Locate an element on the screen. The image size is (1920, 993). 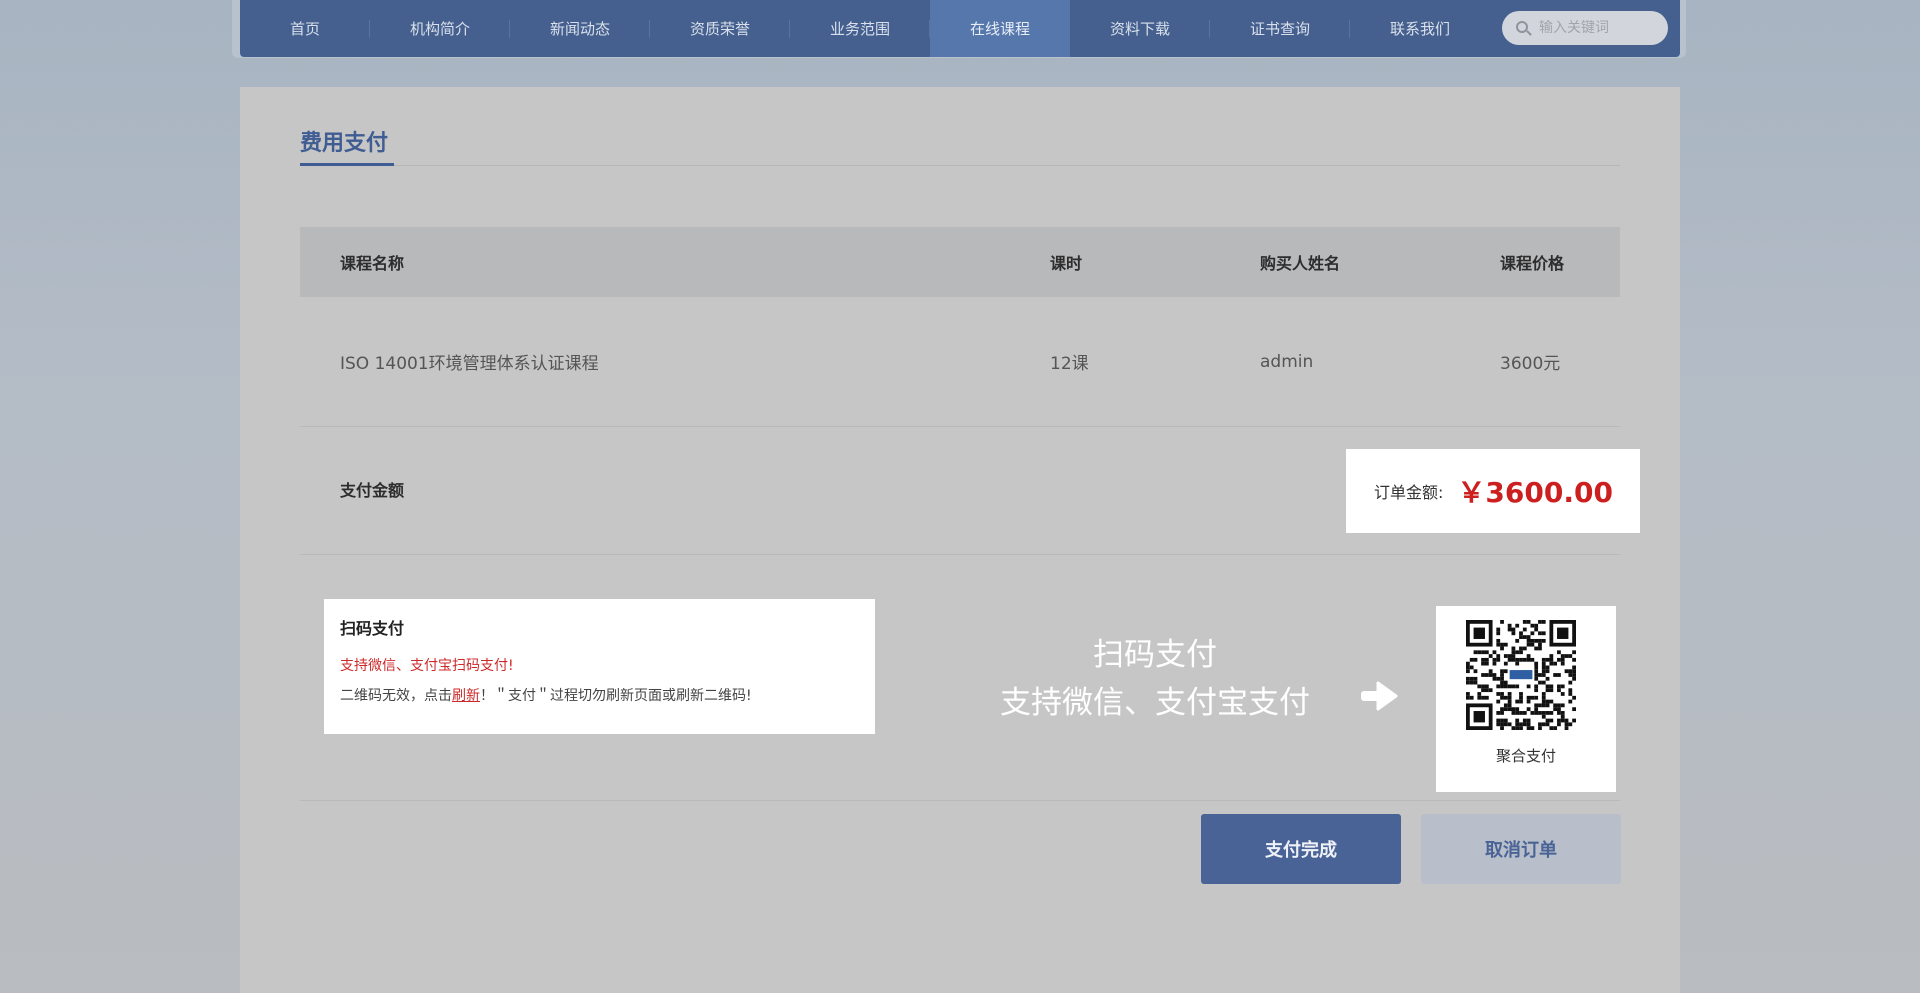
table-header: 课程名称 课时 购买人姓名 课程价格 is located at coordinates (960, 262).